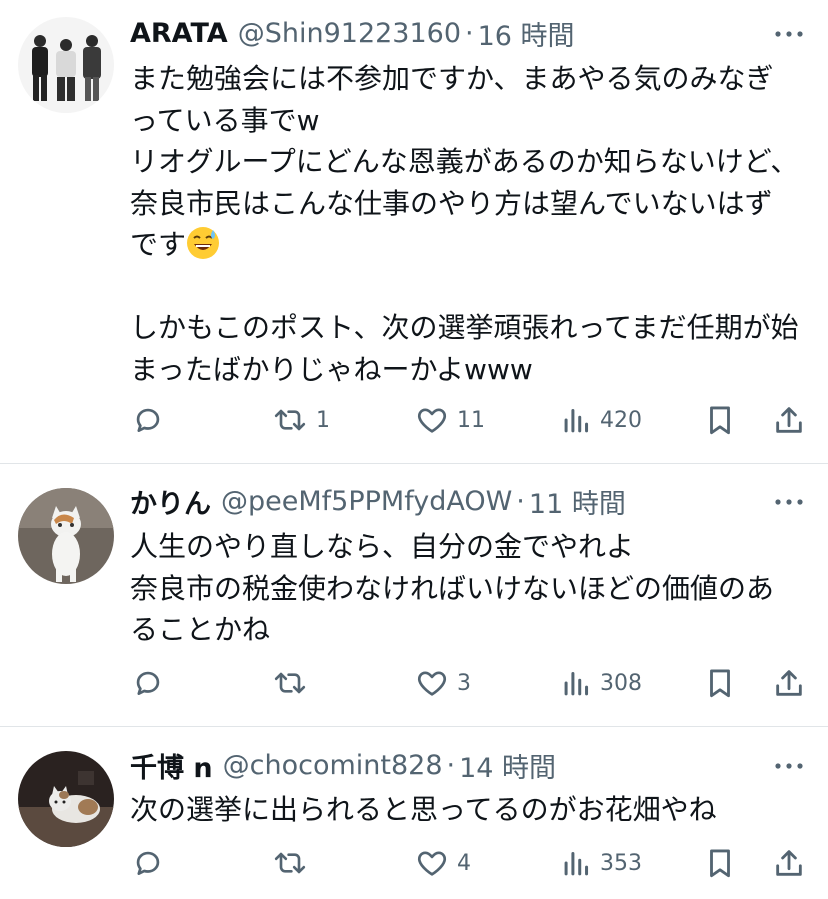  What do you see at coordinates (414, 863) in the screenshot?
I see `action-bar: 4 353` at bounding box center [414, 863].